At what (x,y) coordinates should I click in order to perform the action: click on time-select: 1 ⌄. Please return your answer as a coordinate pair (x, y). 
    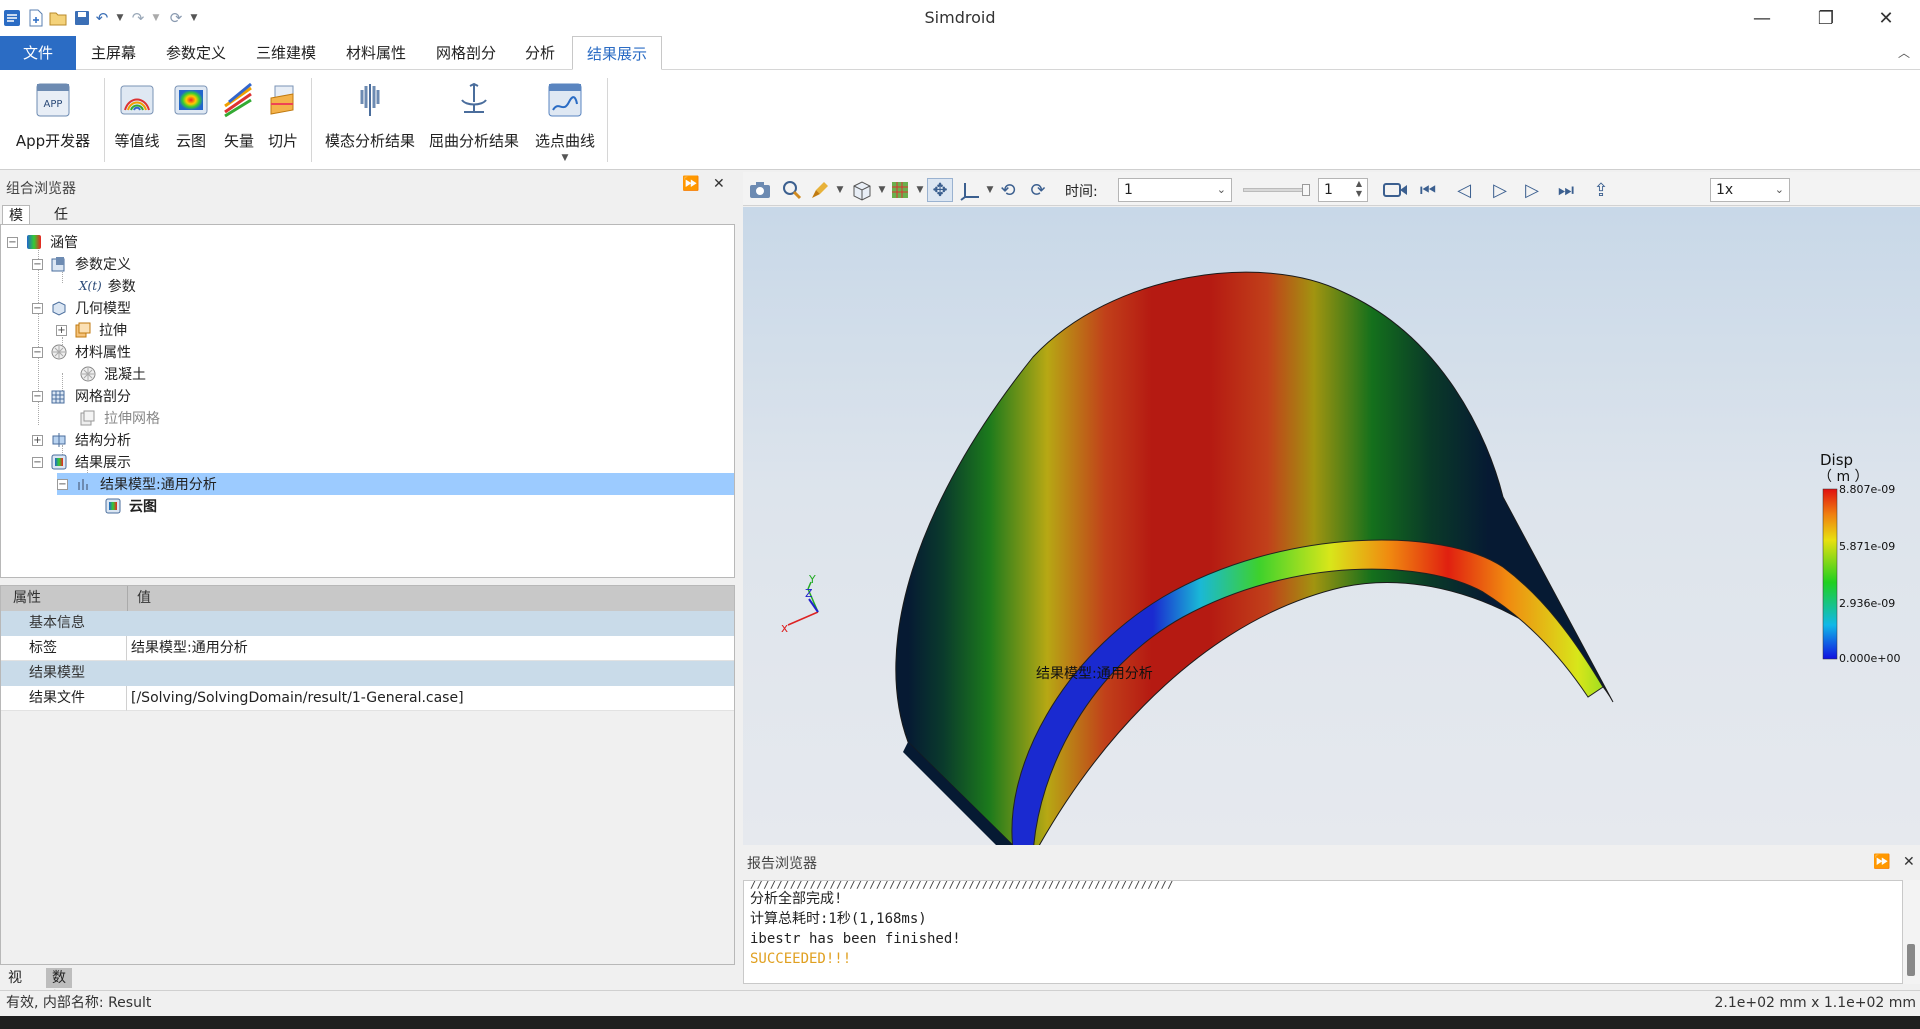
    Looking at the image, I should click on (1175, 190).